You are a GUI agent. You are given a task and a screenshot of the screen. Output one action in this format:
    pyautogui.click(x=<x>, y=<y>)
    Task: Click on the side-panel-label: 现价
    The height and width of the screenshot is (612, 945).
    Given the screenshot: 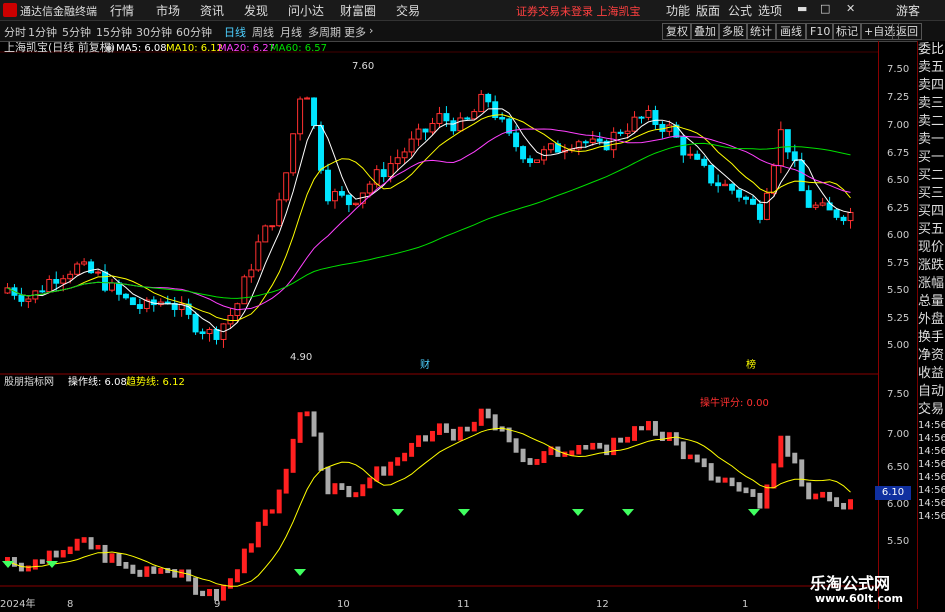 What is the action you would take?
    pyautogui.click(x=931, y=248)
    